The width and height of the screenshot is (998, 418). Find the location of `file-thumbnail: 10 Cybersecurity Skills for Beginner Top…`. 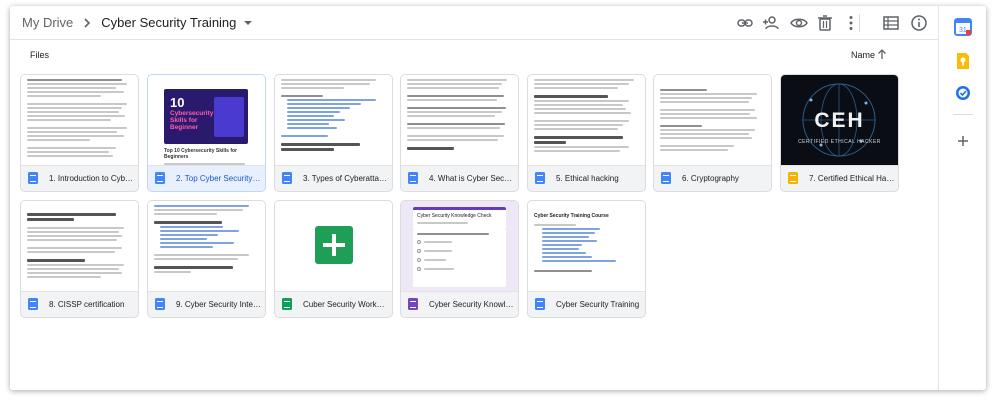

file-thumbnail: 10 Cybersecurity Skills for Beginner Top… is located at coordinates (206, 120).